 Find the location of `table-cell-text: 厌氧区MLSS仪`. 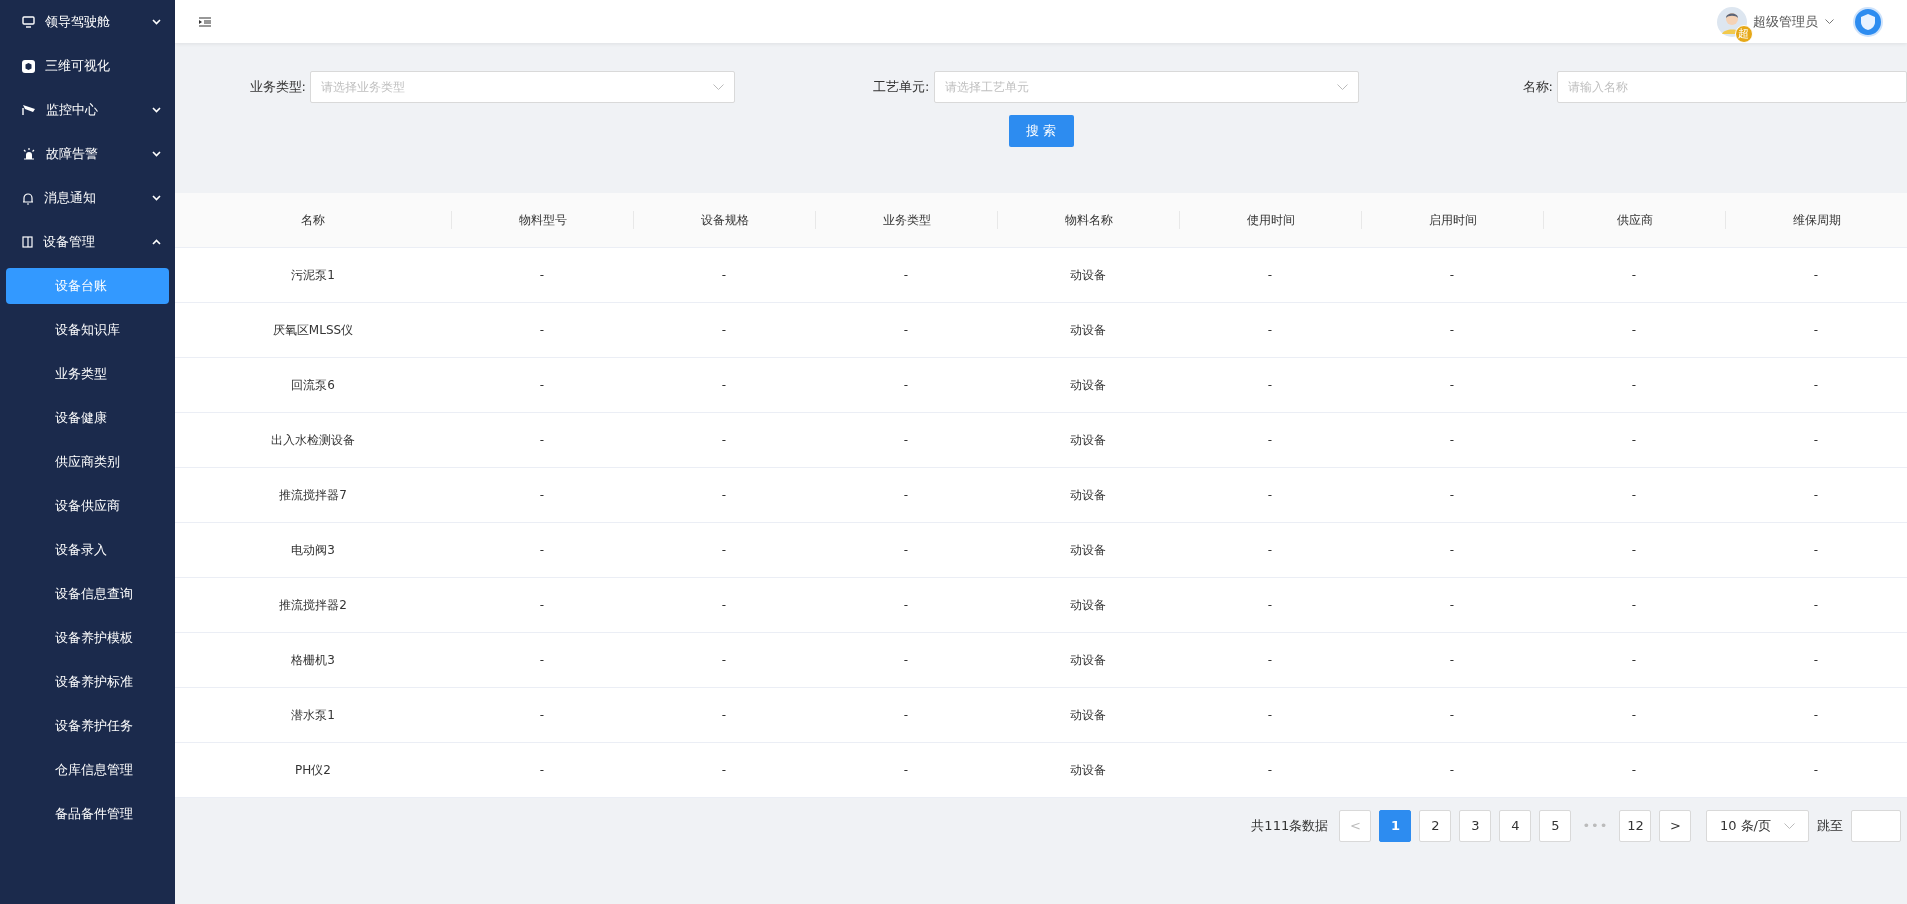

table-cell-text: 厌氧区MLSS仪 is located at coordinates (313, 330).